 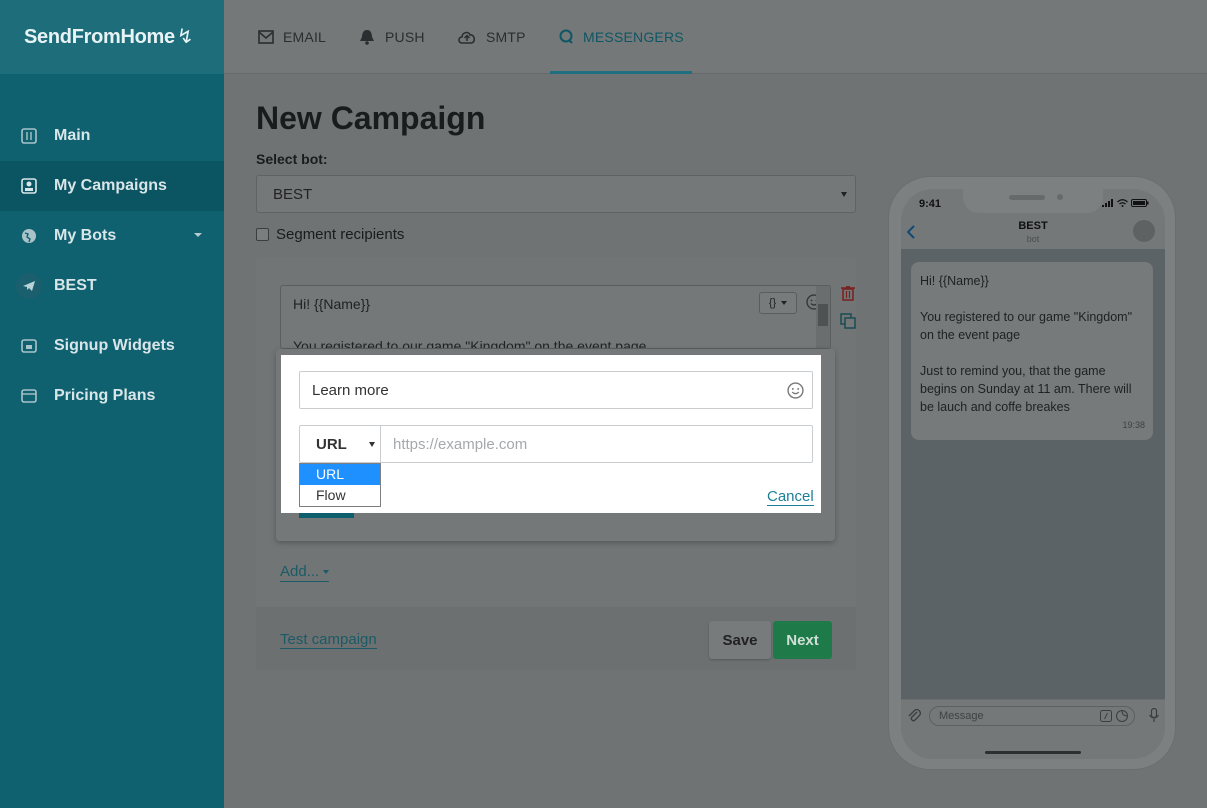 I want to click on tab-messengers: MESSENGERS, so click(x=621, y=37).